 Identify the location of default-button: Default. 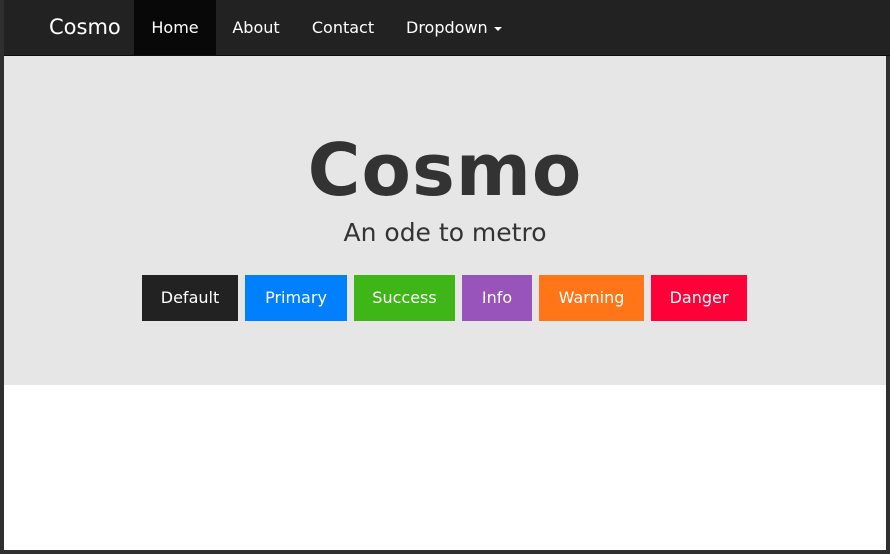
(190, 298).